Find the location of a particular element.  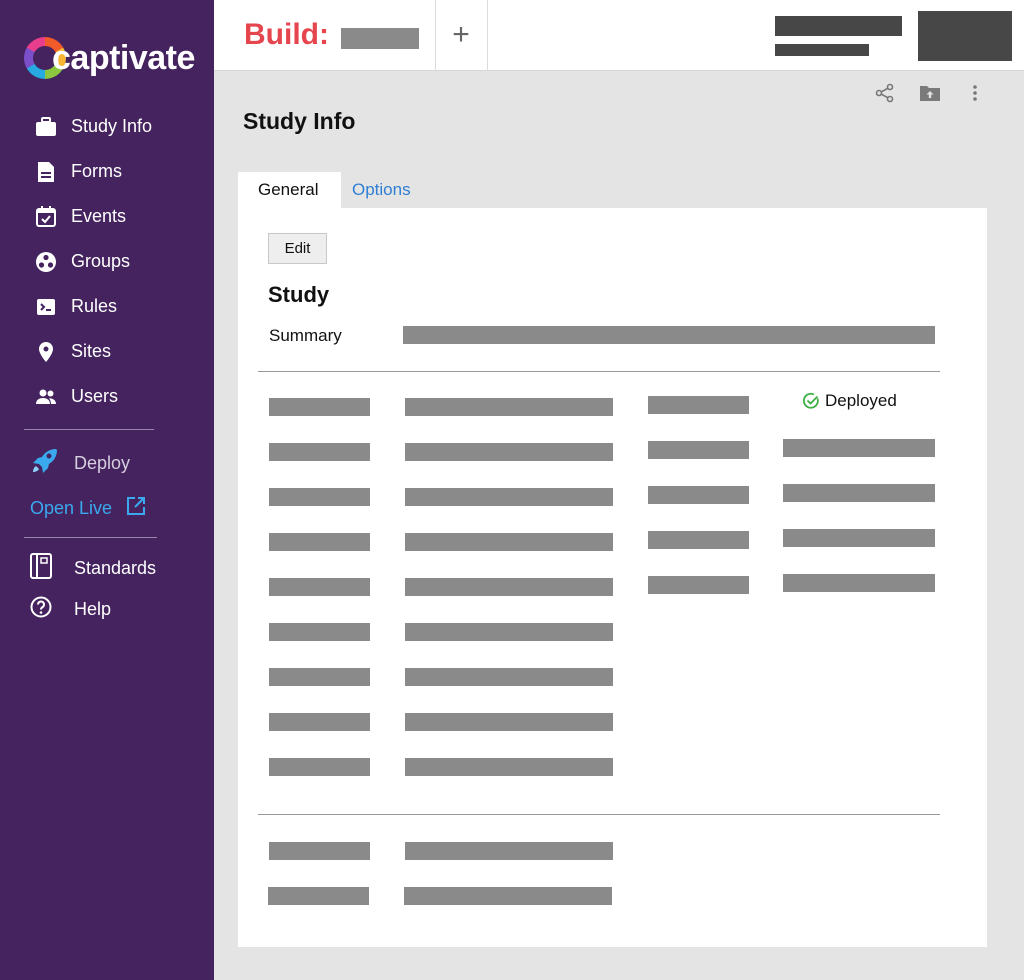

help-circle-icon is located at coordinates (41, 609).